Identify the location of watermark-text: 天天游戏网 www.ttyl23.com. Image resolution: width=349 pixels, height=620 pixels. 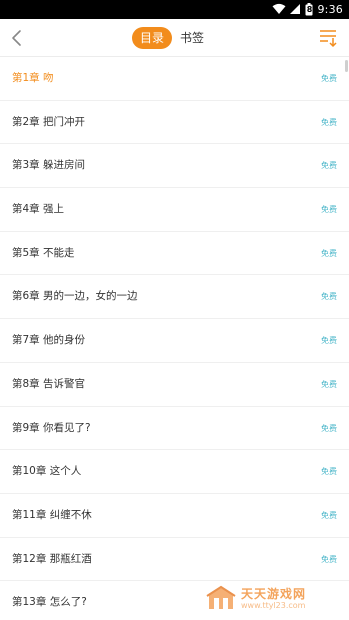
(273, 599).